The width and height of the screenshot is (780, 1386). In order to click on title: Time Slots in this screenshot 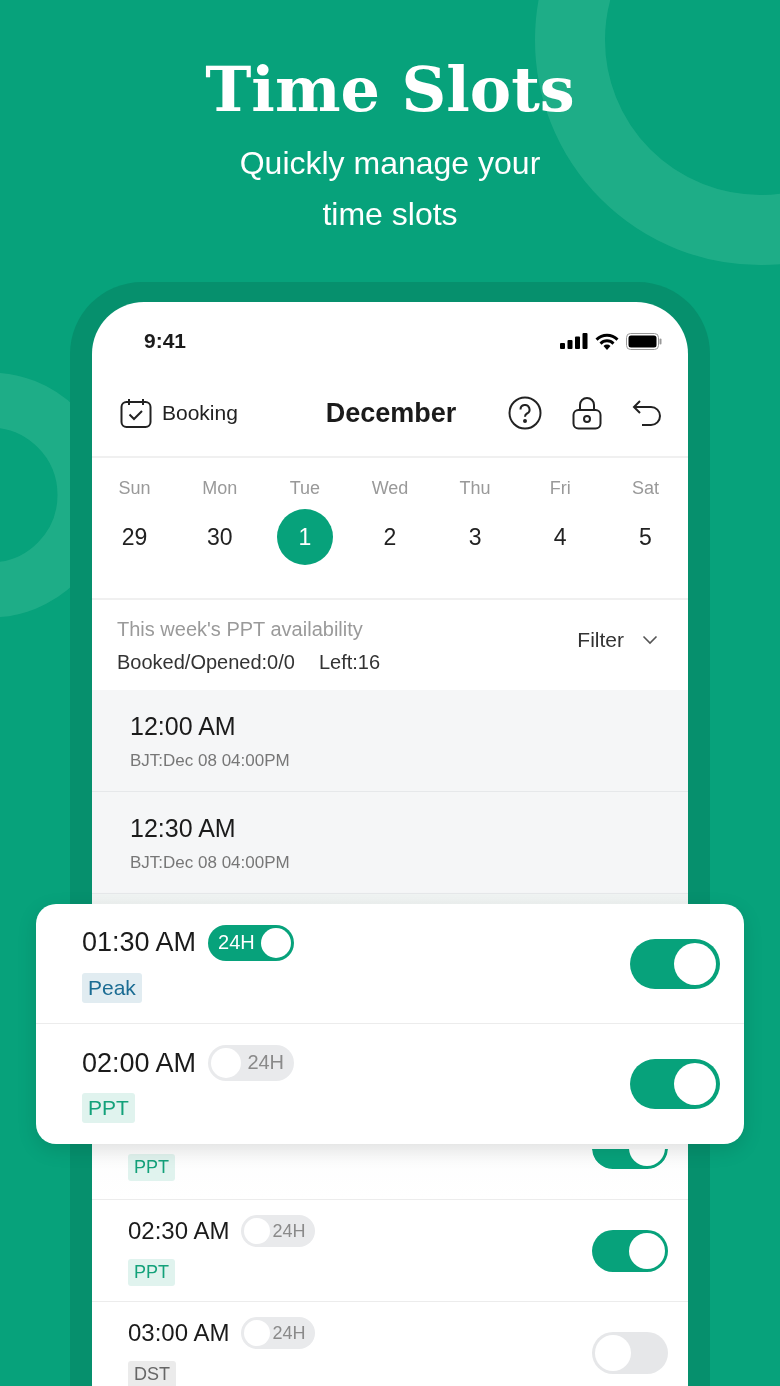, I will do `click(390, 90)`.